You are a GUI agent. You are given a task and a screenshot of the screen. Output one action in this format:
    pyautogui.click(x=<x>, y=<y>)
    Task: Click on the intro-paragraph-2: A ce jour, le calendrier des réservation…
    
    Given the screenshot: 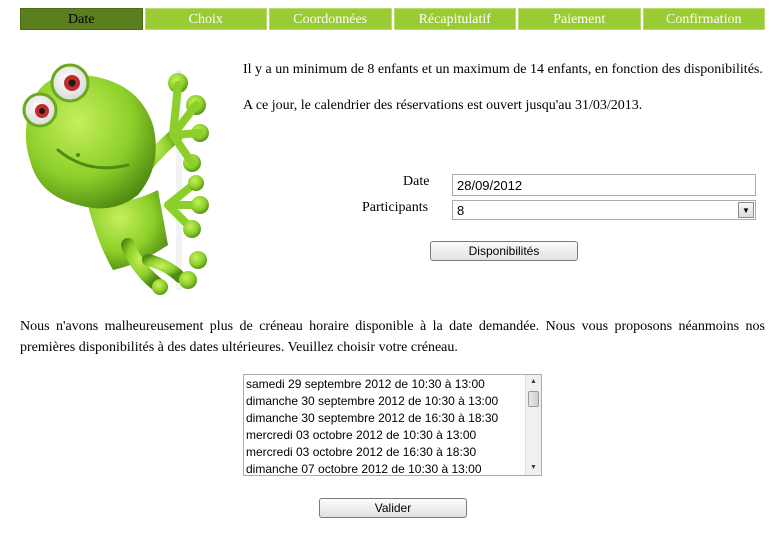 What is the action you would take?
    pyautogui.click(x=443, y=105)
    